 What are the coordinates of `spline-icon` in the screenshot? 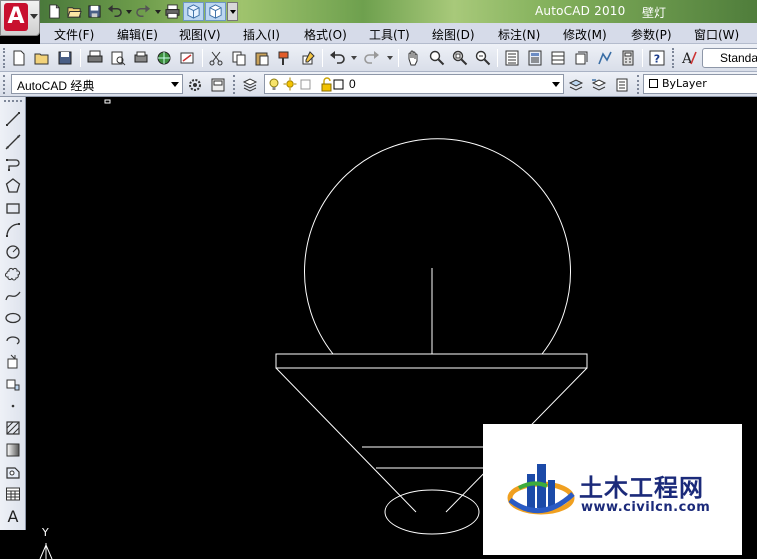 It's located at (13, 296).